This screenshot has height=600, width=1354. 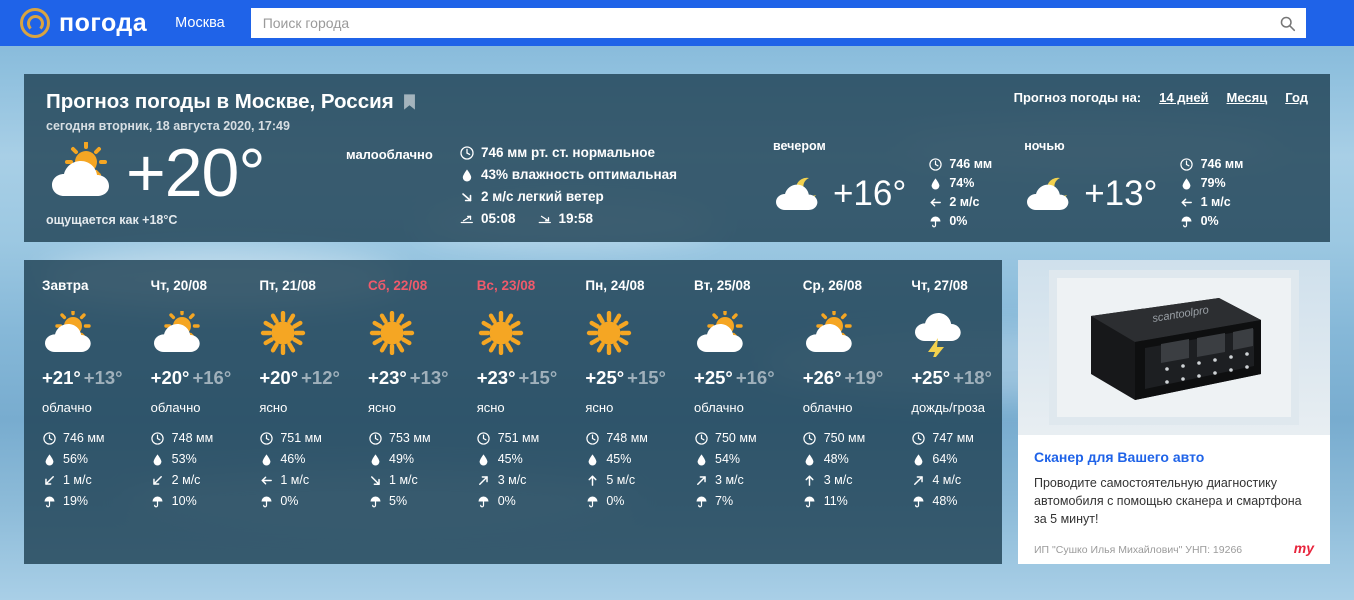 I want to click on forecast-day-temperatures: +25° +18°, so click(x=953, y=378).